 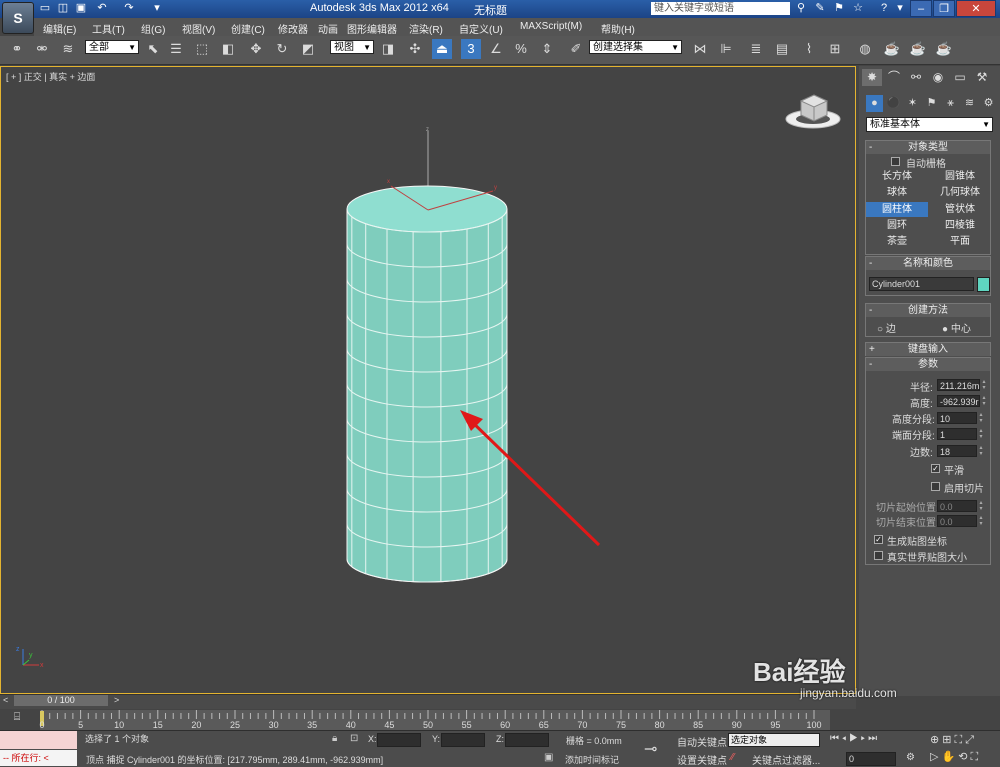 I want to click on teapot-button: 茶壶, so click(x=897, y=241).